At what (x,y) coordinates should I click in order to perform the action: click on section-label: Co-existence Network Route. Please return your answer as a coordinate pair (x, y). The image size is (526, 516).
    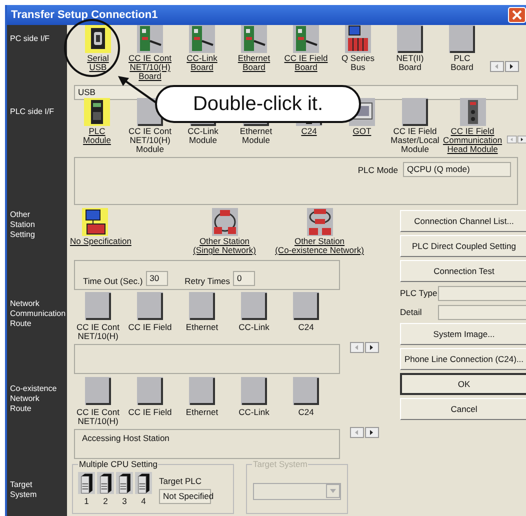
    Looking at the image, I should click on (33, 398).